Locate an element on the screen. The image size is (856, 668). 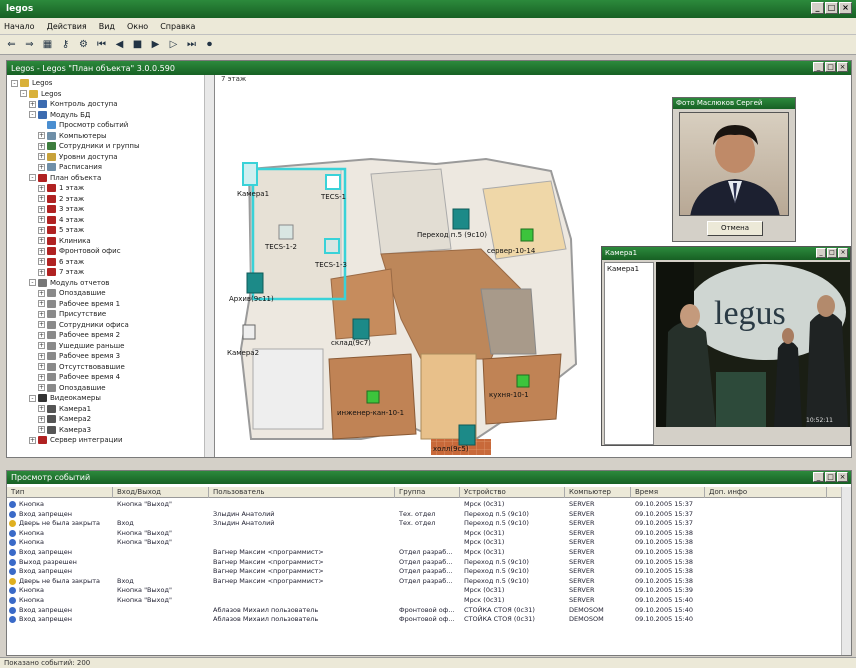
tree-item: + Расписания is located at coordinates (70, 167).